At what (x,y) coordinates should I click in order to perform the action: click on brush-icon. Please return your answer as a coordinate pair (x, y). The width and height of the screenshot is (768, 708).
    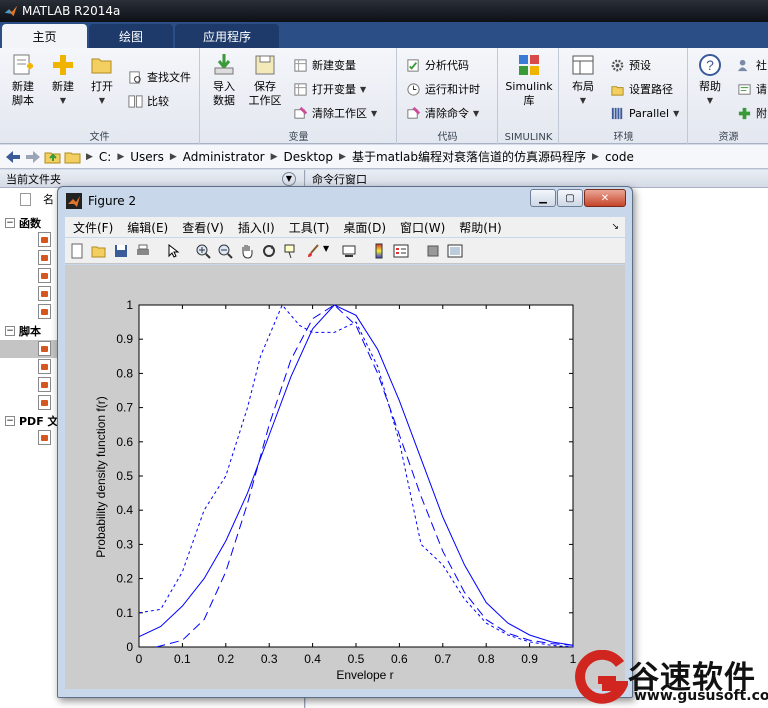
    Looking at the image, I should click on (313, 251).